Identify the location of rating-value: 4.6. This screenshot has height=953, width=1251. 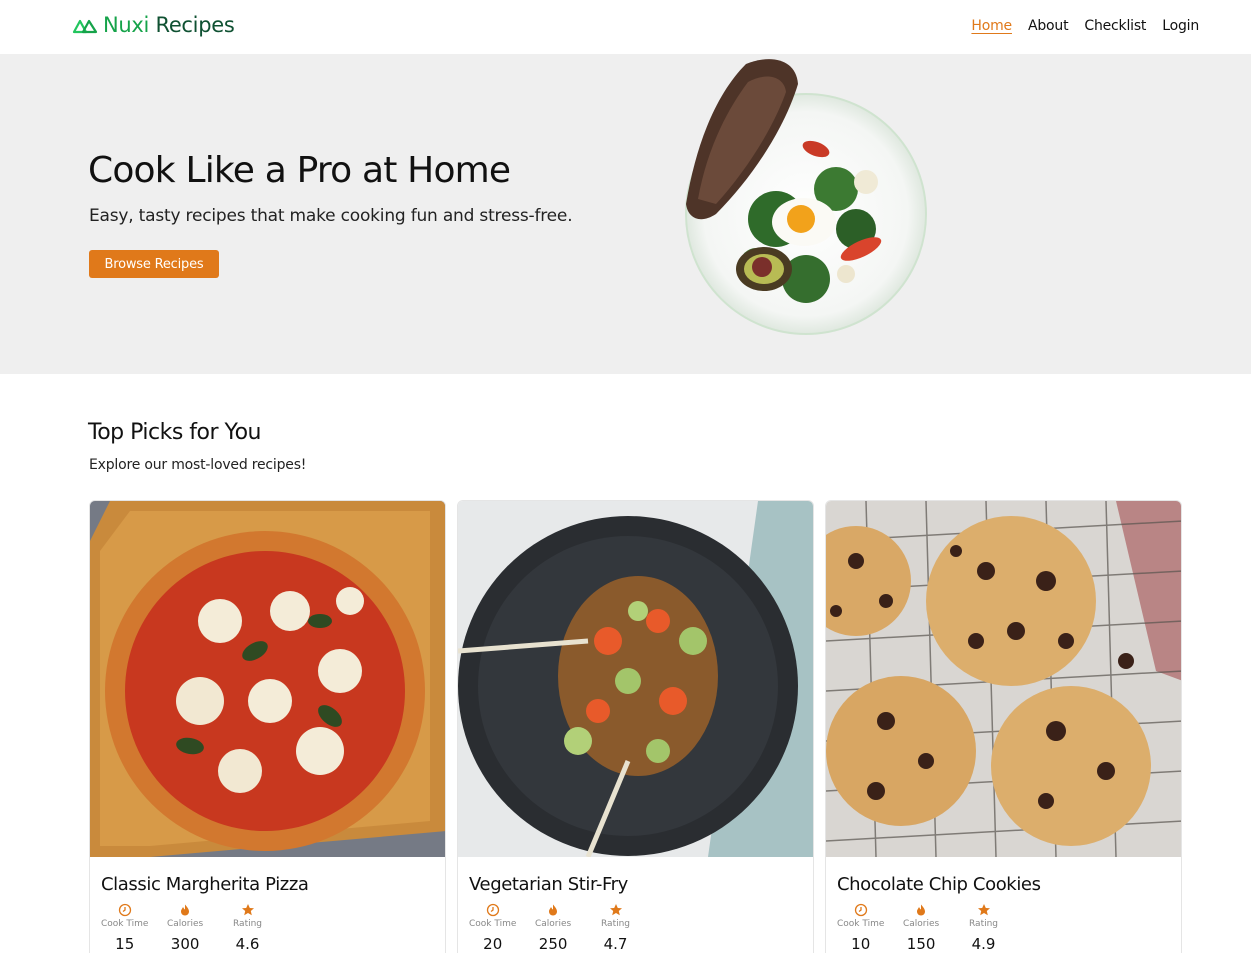
(247, 944).